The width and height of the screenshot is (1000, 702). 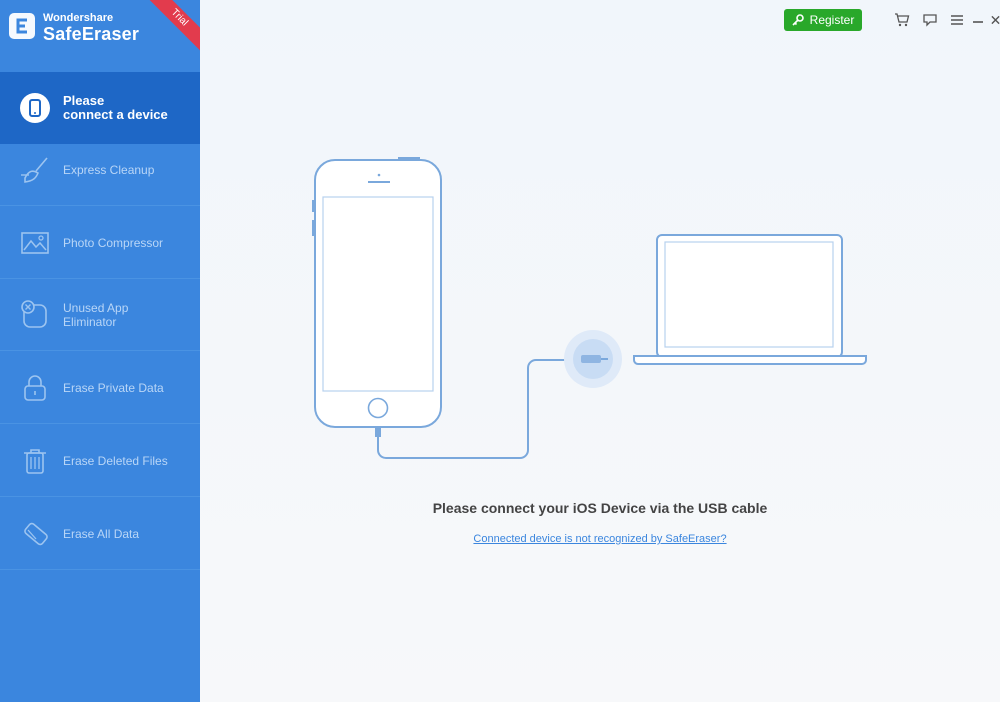 What do you see at coordinates (91, 34) in the screenshot?
I see `brand-product: SafeEraser` at bounding box center [91, 34].